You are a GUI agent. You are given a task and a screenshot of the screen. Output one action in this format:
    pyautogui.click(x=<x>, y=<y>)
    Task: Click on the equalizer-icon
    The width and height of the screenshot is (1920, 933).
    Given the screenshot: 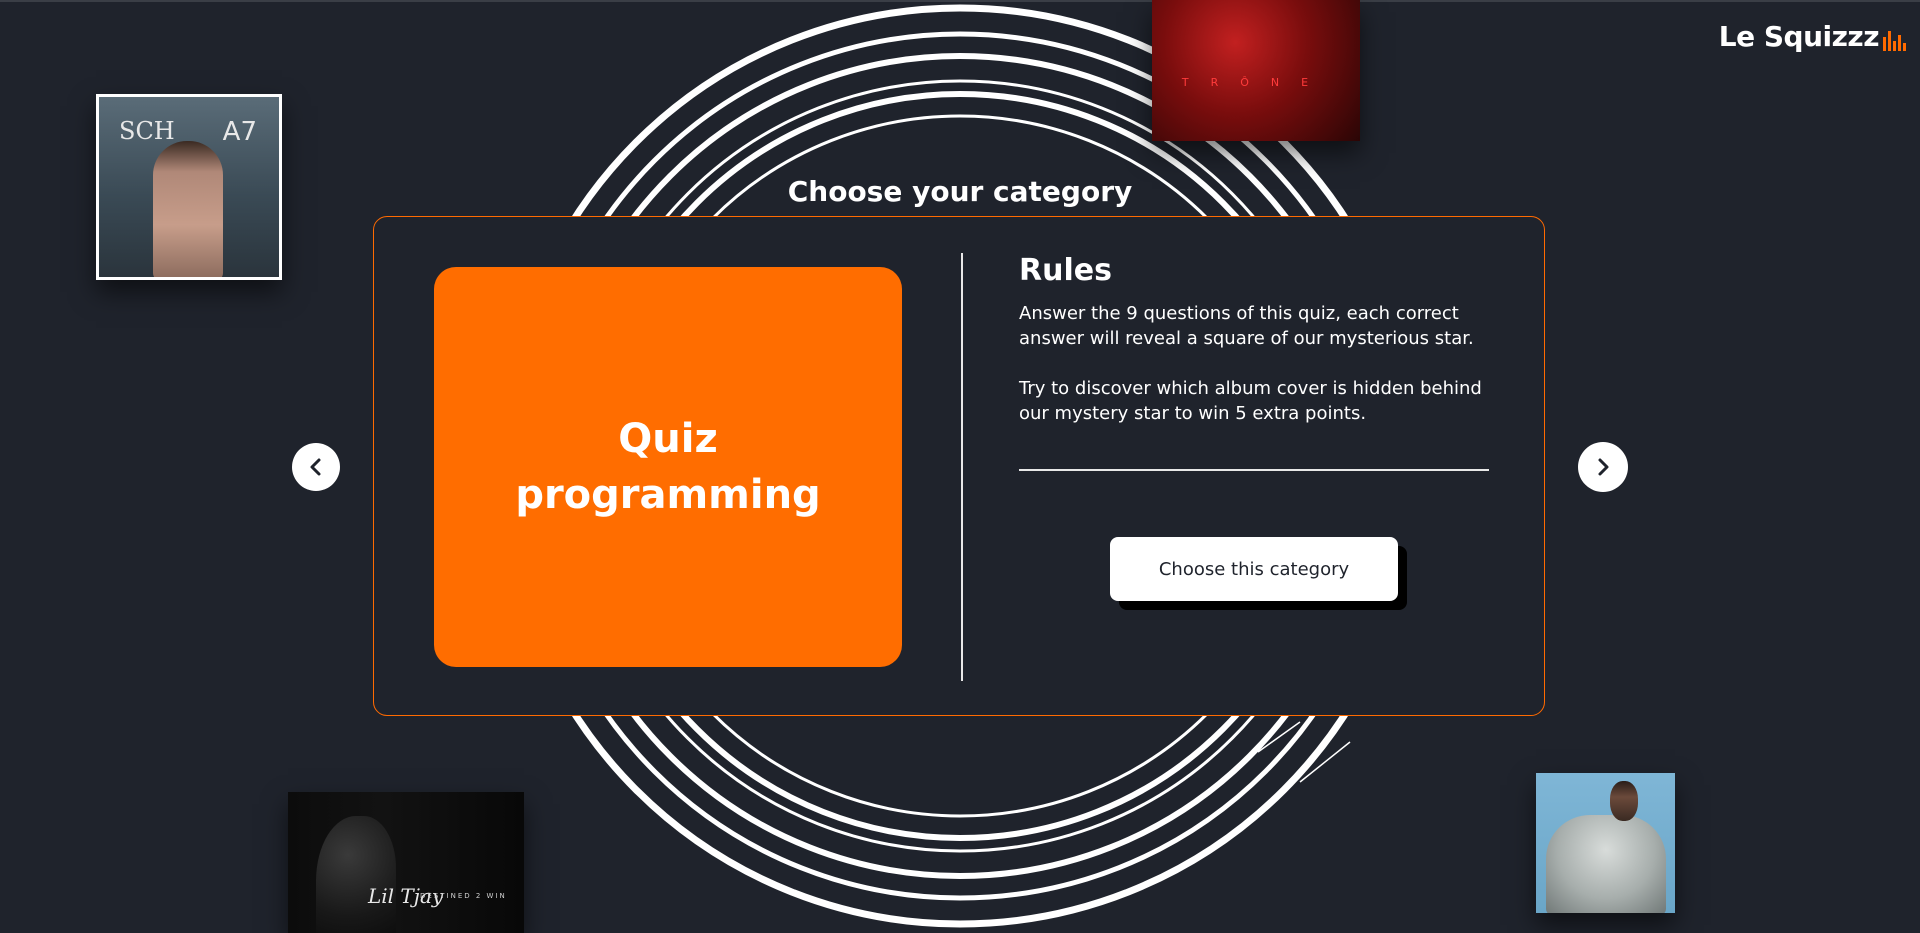 What is the action you would take?
    pyautogui.click(x=1894, y=40)
    